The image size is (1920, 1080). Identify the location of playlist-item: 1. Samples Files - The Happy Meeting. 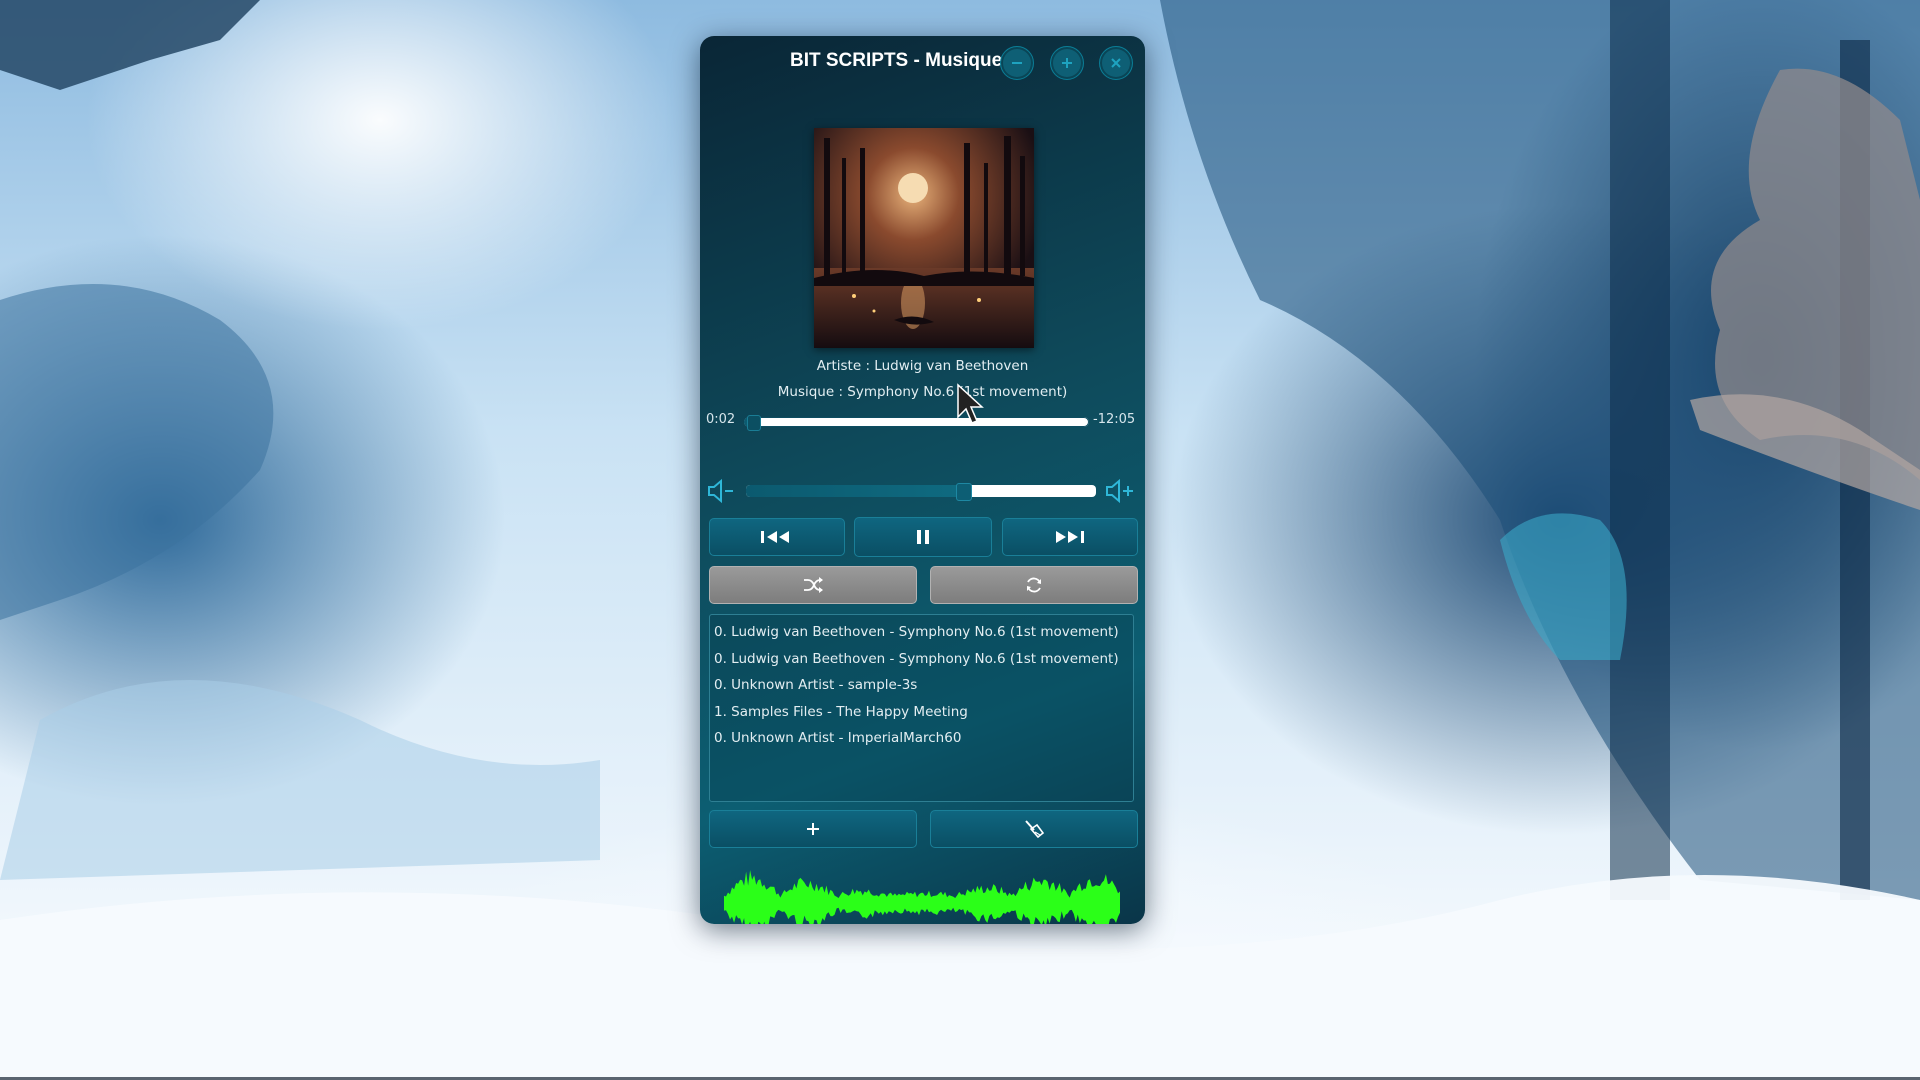
(921, 712).